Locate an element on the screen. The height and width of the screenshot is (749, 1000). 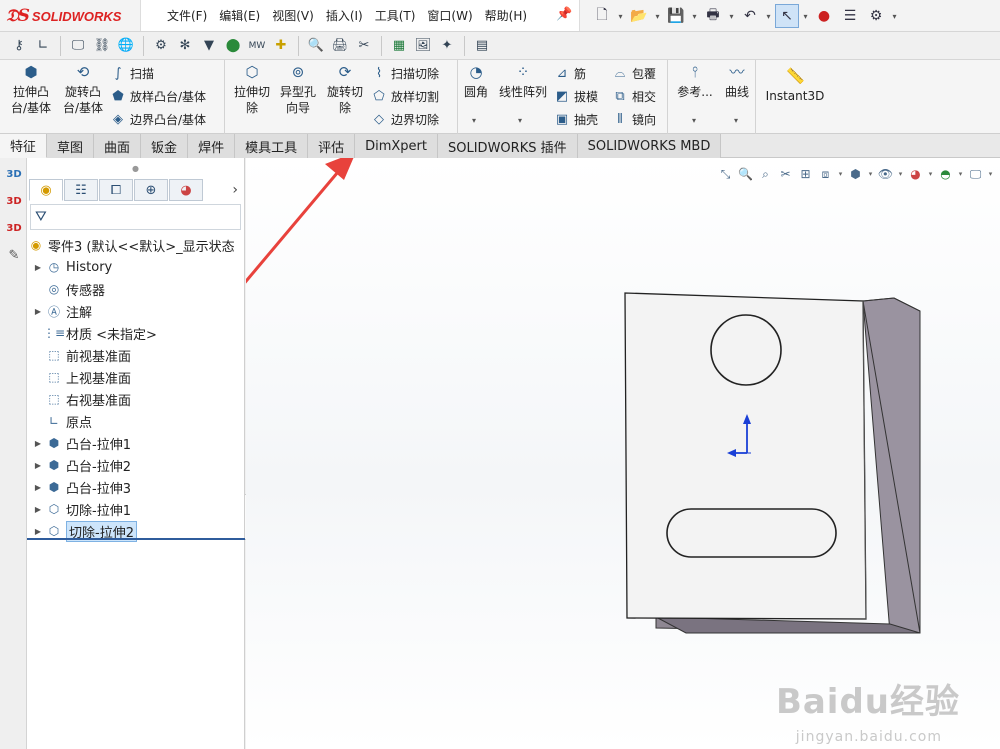
location-pin-icon: ⬤ is located at coordinates (233, 46).